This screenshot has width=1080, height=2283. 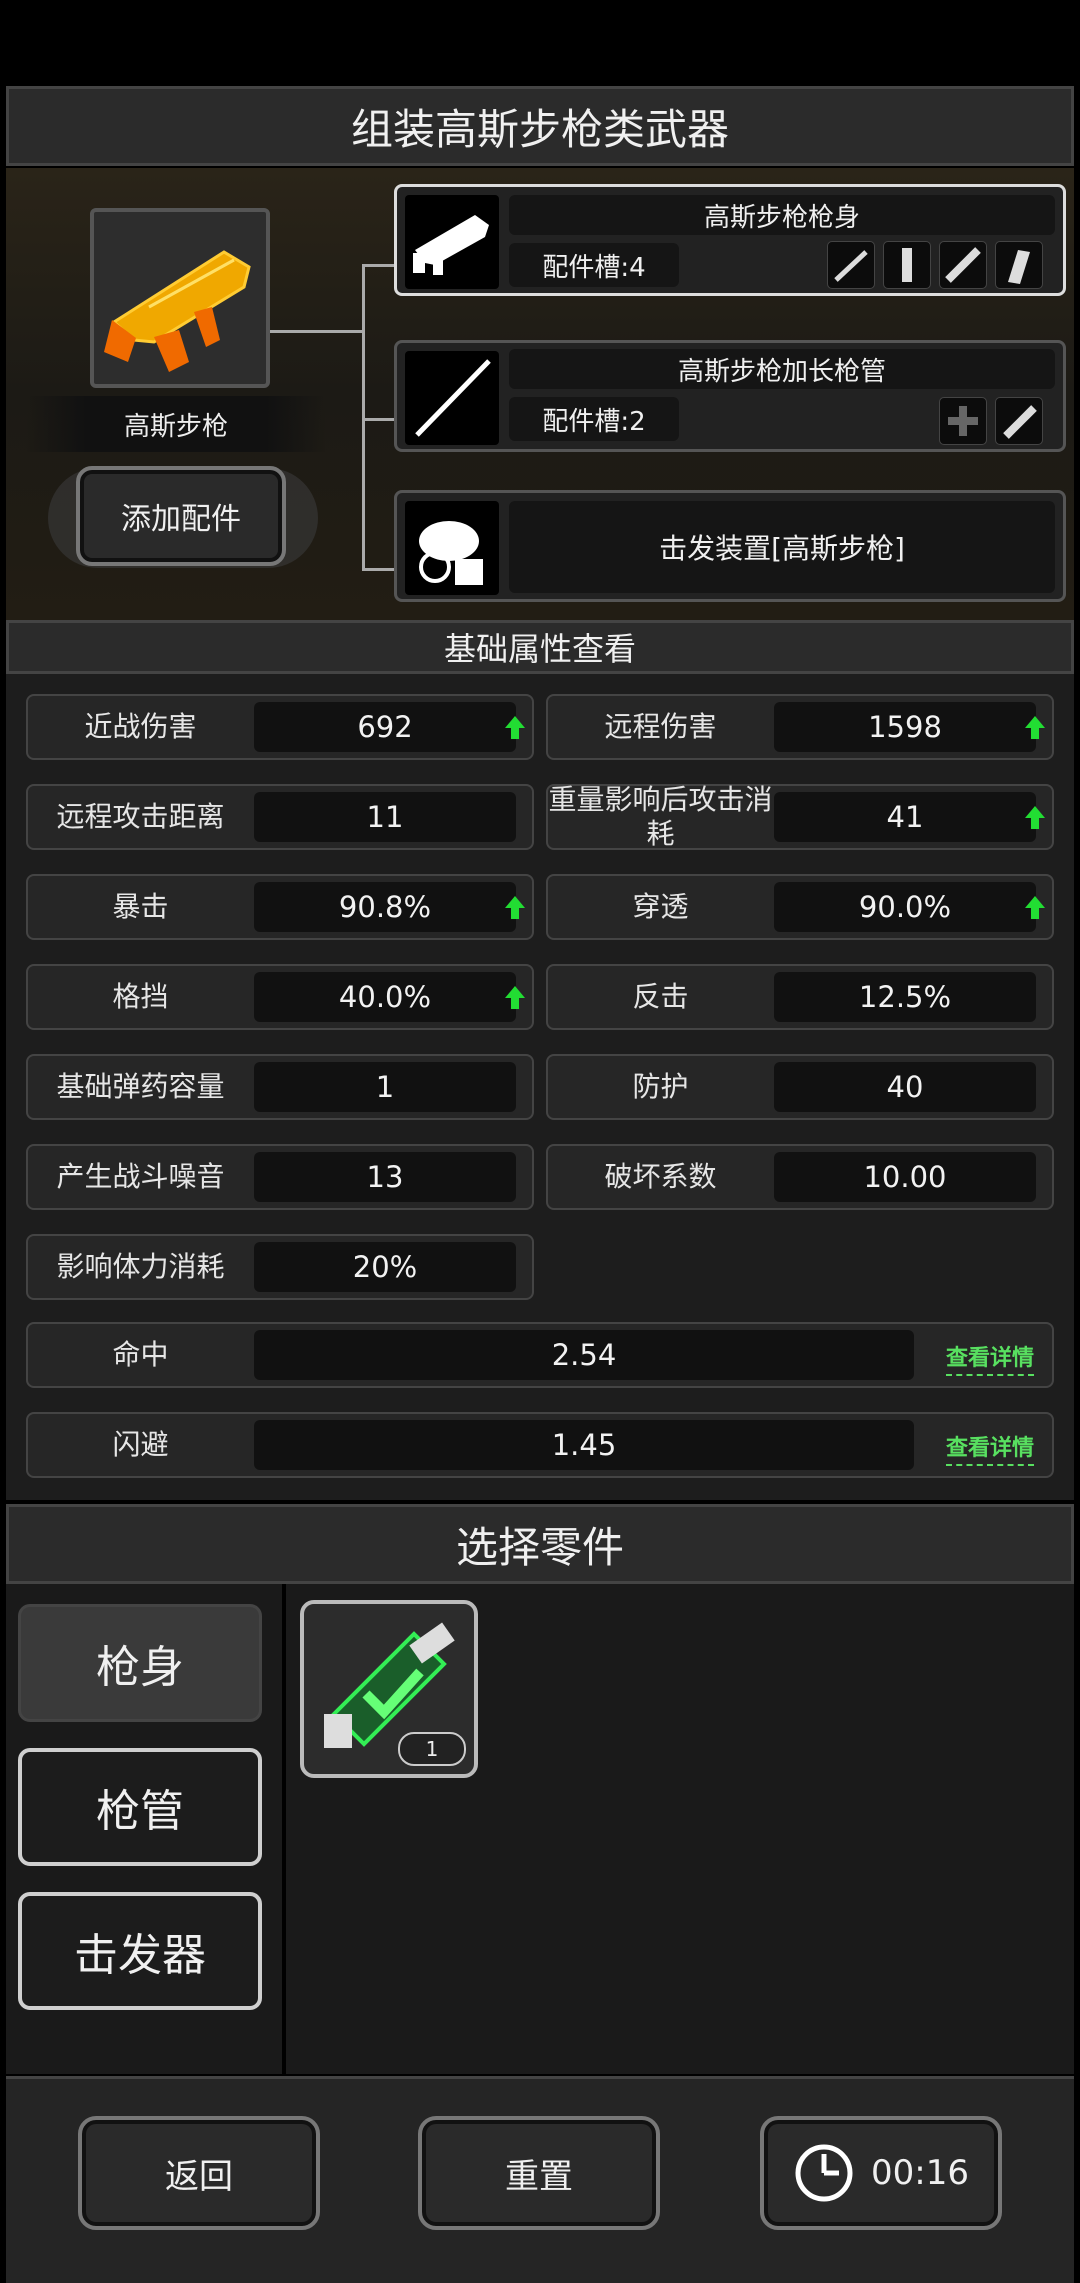 I want to click on timer-button: 00:16, so click(x=881, y=2173).